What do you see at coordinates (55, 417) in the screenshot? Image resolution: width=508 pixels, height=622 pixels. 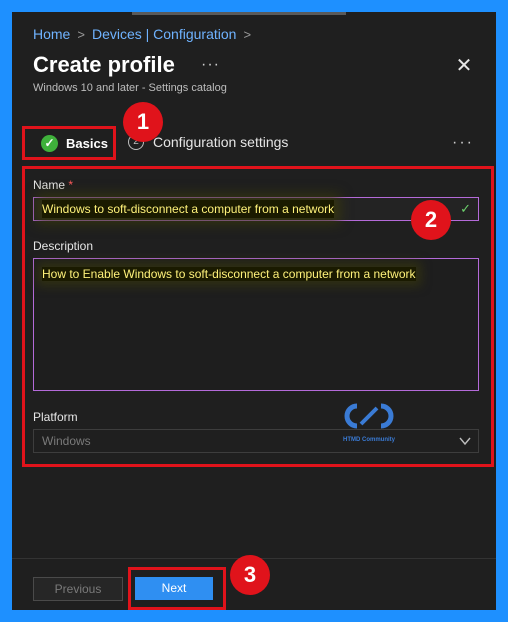 I see `platform-label: Platform` at bounding box center [55, 417].